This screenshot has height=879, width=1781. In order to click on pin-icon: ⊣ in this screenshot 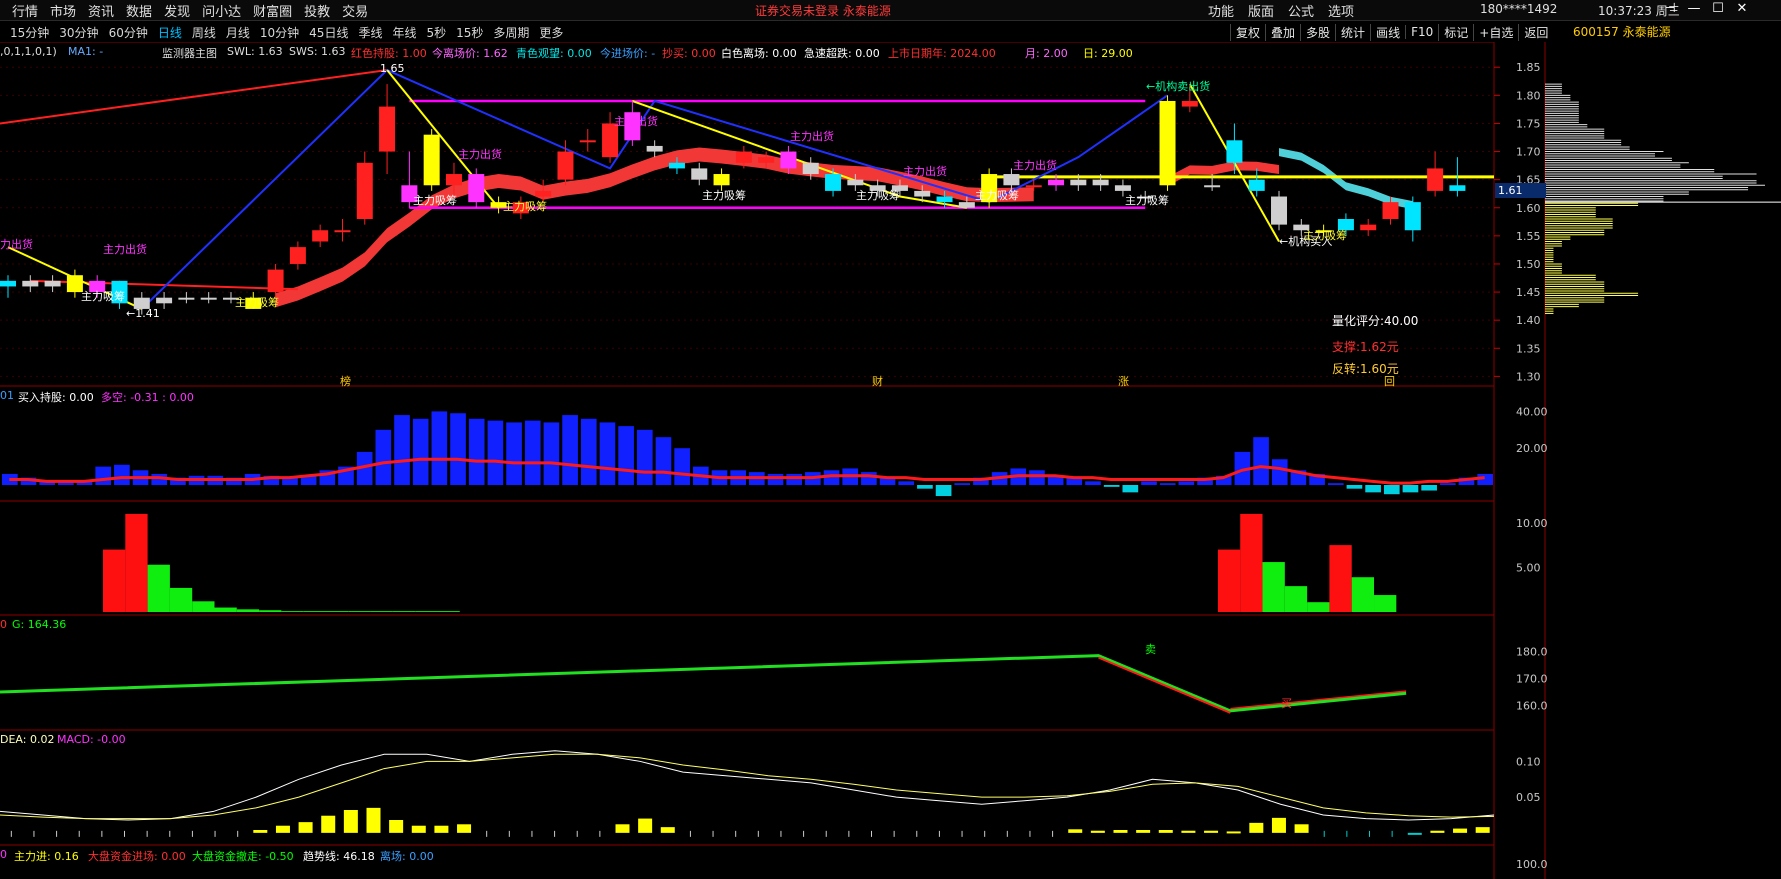, I will do `click(1670, 8)`.